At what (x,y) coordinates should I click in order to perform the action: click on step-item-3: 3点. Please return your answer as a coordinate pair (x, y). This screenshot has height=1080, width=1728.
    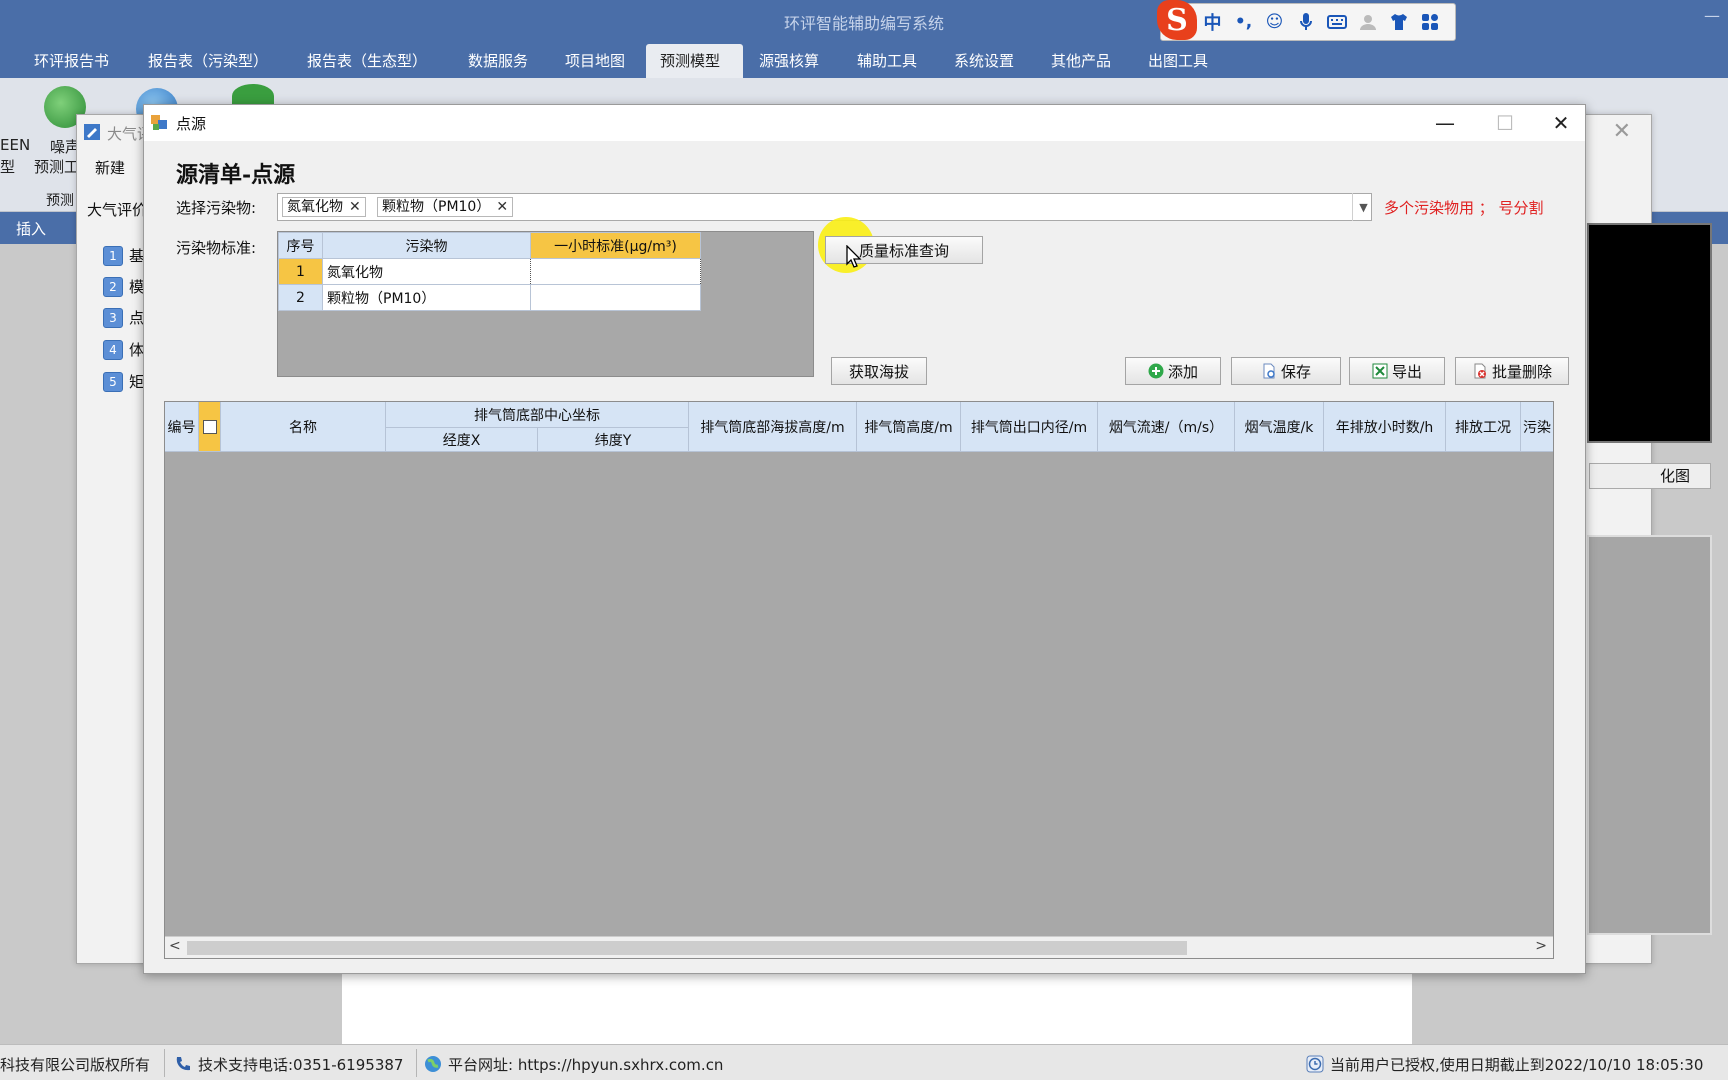
    Looking at the image, I should click on (123, 317).